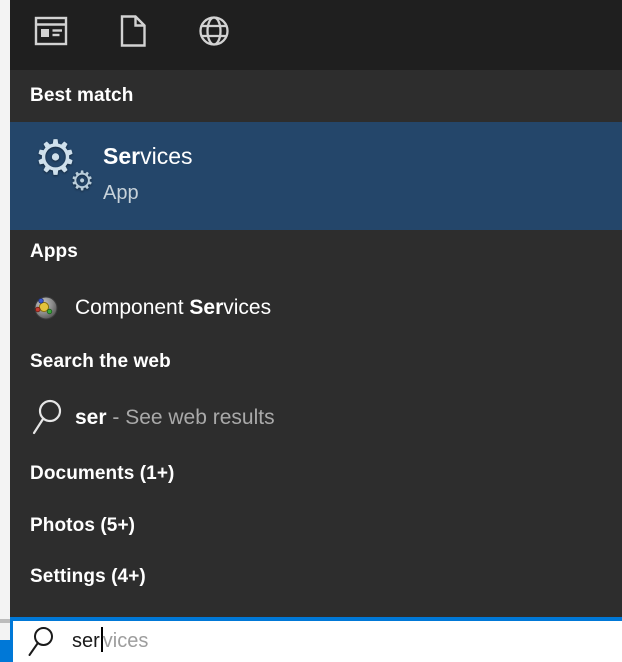 Image resolution: width=622 pixels, height=662 pixels. Describe the element at coordinates (121, 193) in the screenshot. I see `result-subtitle: App` at that location.